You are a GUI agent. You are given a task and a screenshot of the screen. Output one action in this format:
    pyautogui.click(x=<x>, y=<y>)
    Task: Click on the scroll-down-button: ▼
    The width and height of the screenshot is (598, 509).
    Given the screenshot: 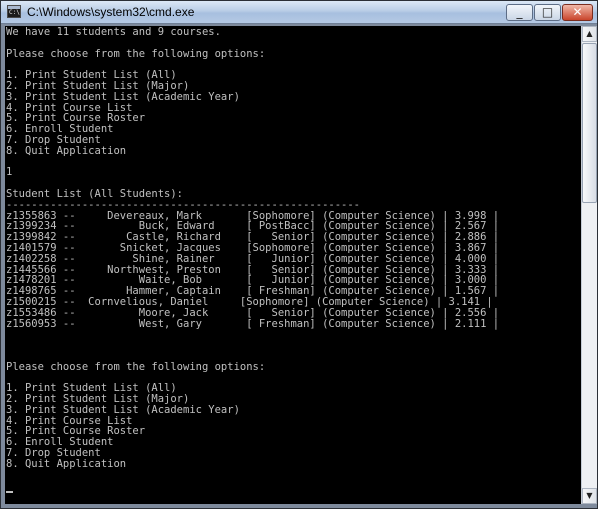 What is the action you would take?
    pyautogui.click(x=589, y=496)
    